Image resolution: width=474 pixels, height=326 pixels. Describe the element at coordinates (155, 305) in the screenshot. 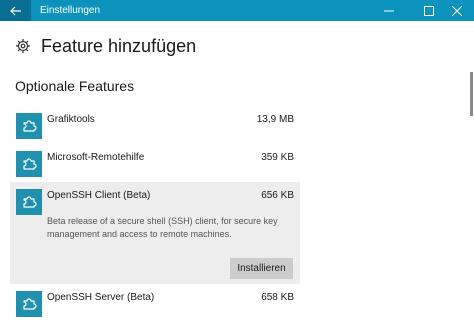

I see `feature-item-openssh-server: OpenSSH Server (Beta) 658 KB` at that location.